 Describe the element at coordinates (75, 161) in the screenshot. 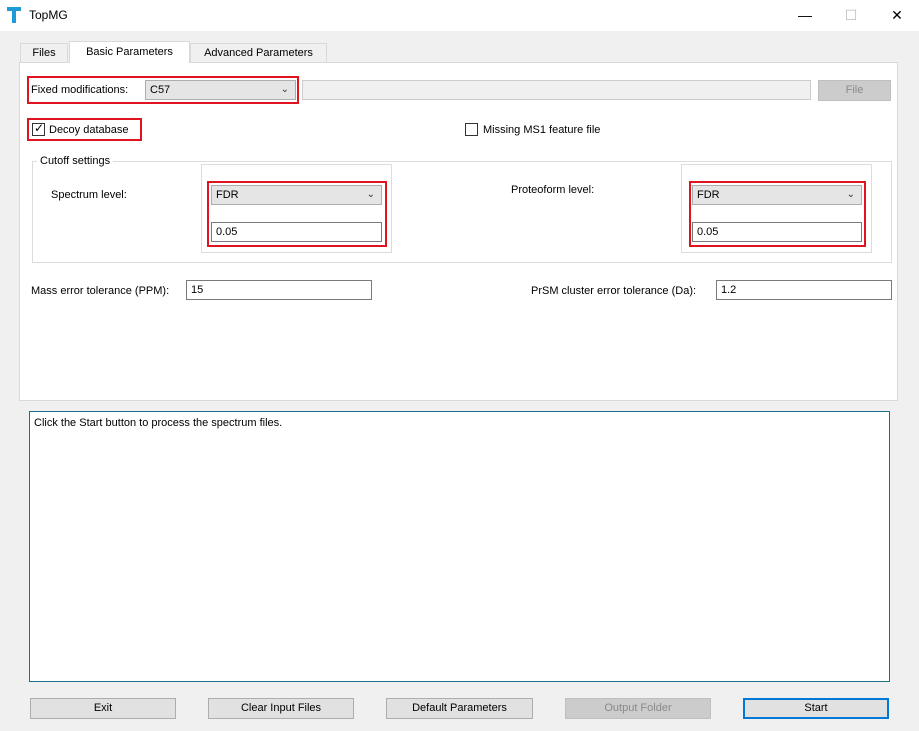

I see `cutoff-settings-label: Cutoff settings` at that location.